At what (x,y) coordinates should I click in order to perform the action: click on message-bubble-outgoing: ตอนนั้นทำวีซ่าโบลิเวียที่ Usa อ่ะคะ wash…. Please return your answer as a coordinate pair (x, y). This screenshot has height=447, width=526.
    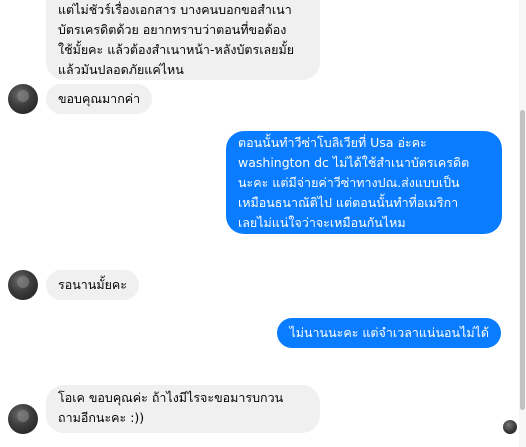
    Looking at the image, I should click on (364, 182).